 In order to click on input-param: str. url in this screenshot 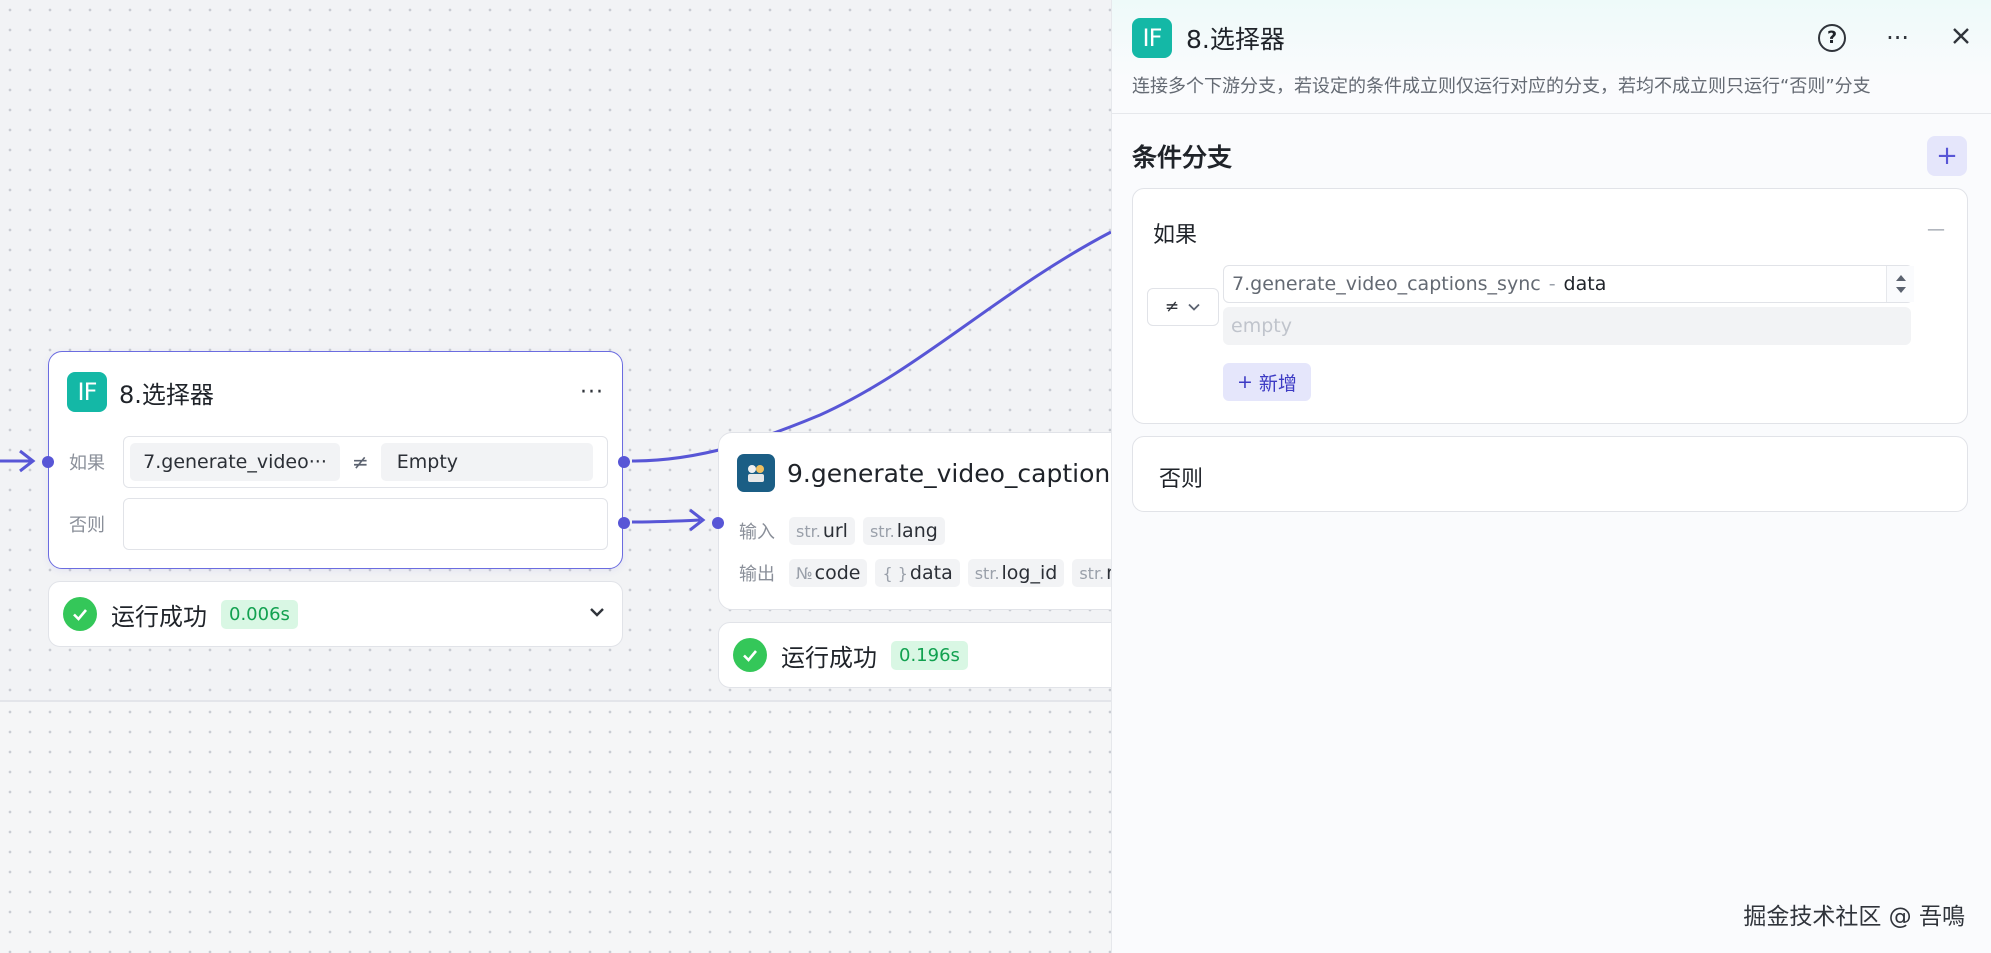, I will do `click(822, 531)`.